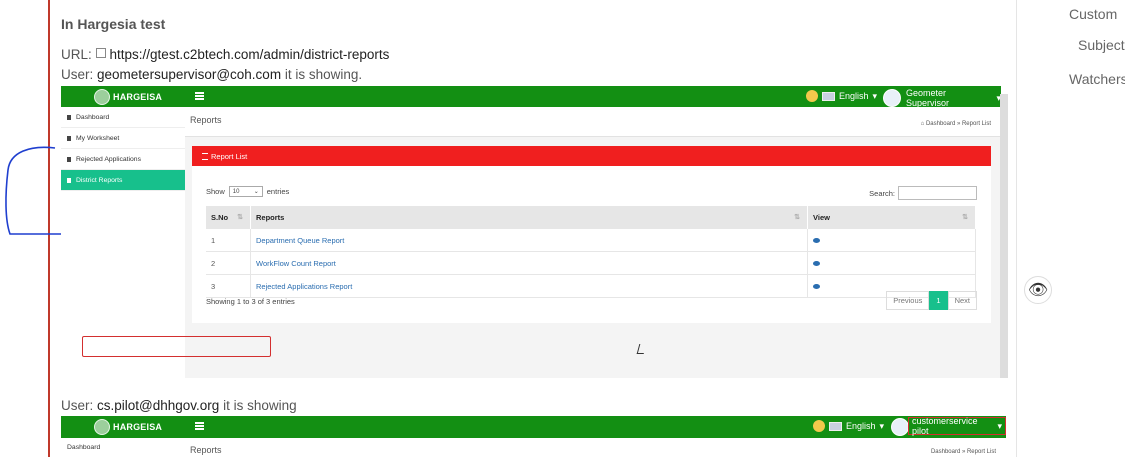 The height and width of the screenshot is (457, 1125). What do you see at coordinates (220, 217) in the screenshot?
I see `column-label: S.No` at bounding box center [220, 217].